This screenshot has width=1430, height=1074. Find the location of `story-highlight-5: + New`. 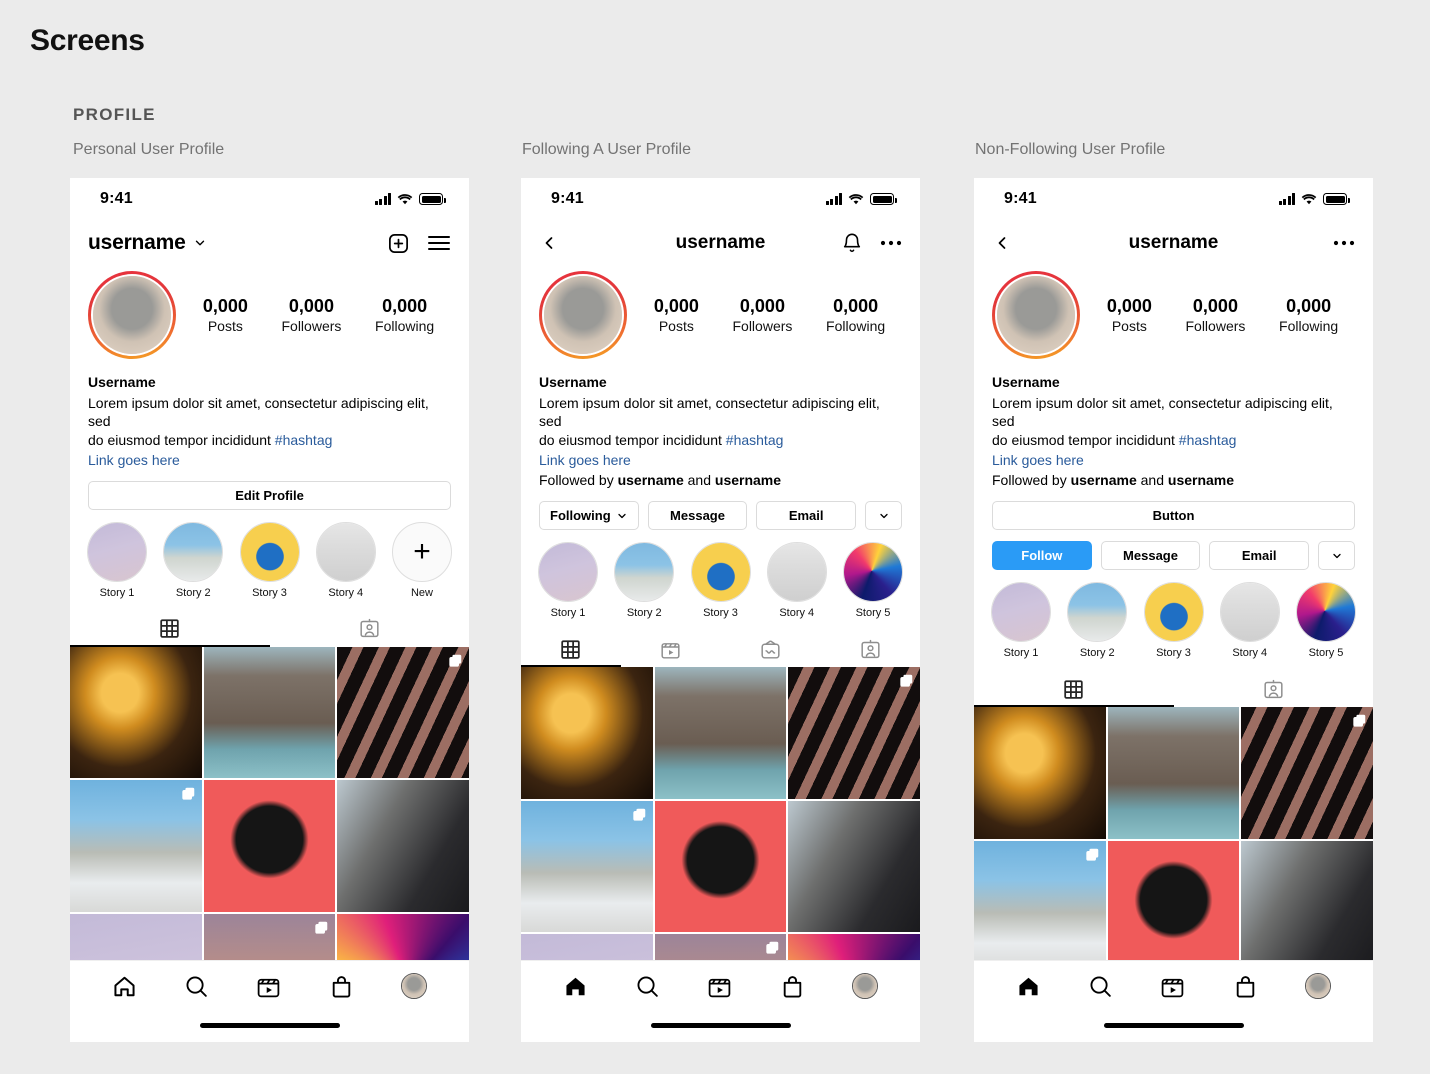

story-highlight-5: + New is located at coordinates (422, 560).